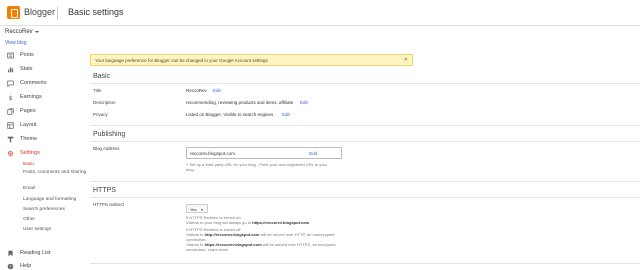  Describe the element at coordinates (281, 222) in the screenshot. I see `note-url: https://reccorev.blogspot.com` at that location.